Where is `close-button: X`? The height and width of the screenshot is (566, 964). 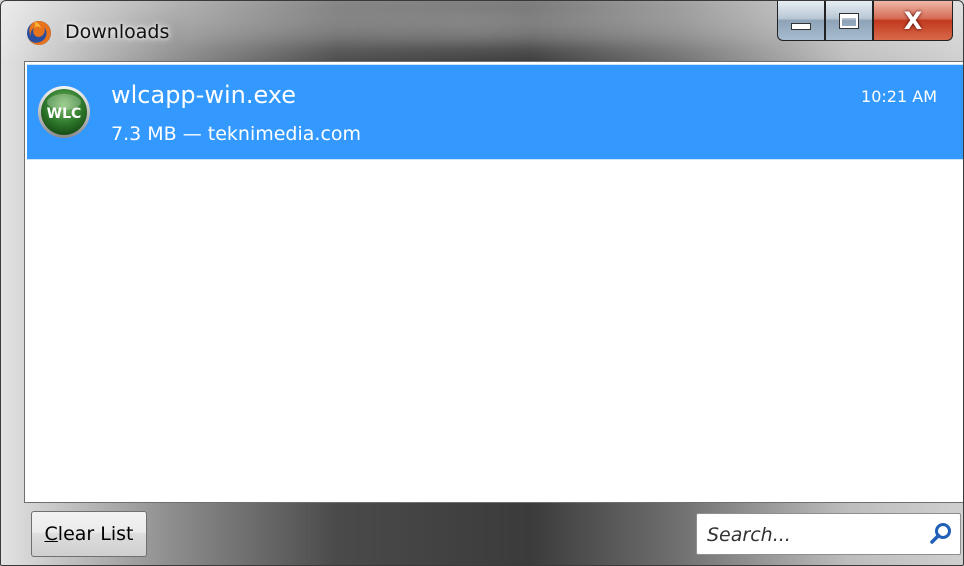 close-button: X is located at coordinates (913, 21).